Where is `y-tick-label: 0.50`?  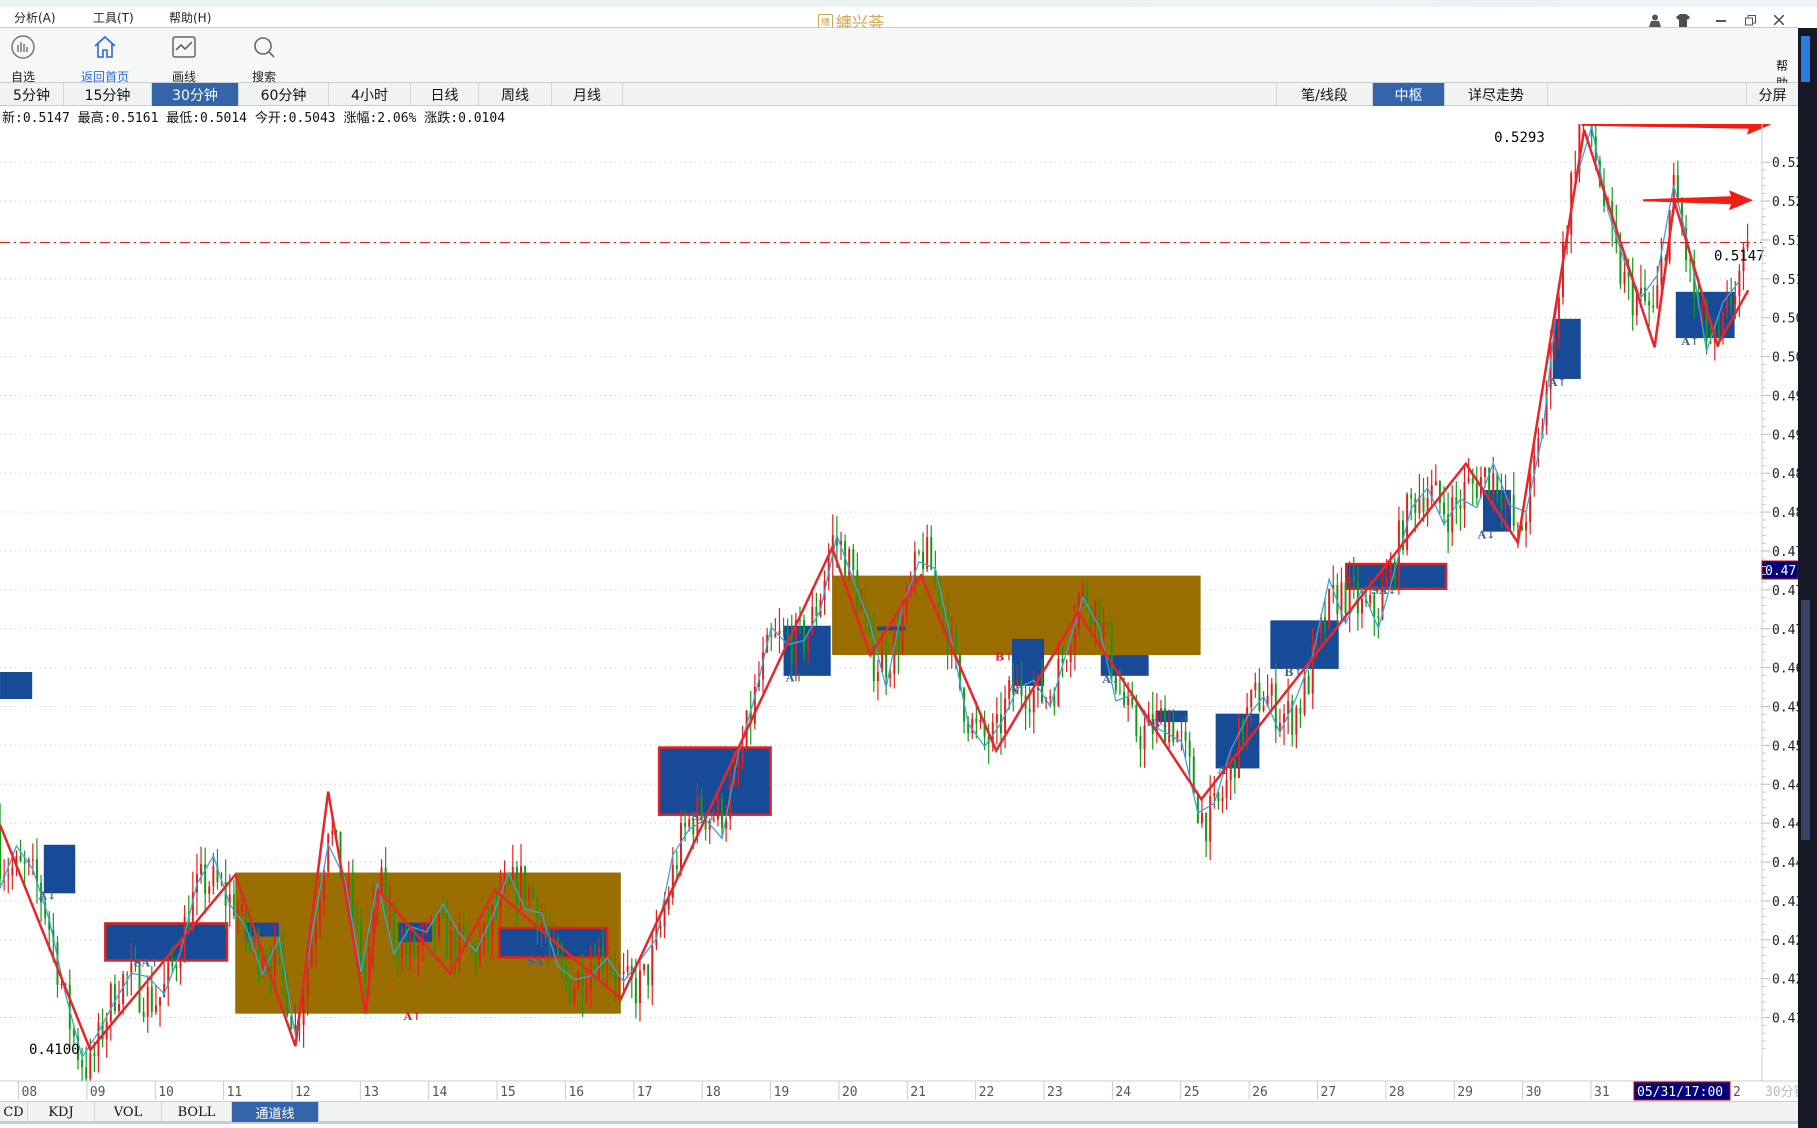 y-tick-label: 0.50 is located at coordinates (1785, 358).